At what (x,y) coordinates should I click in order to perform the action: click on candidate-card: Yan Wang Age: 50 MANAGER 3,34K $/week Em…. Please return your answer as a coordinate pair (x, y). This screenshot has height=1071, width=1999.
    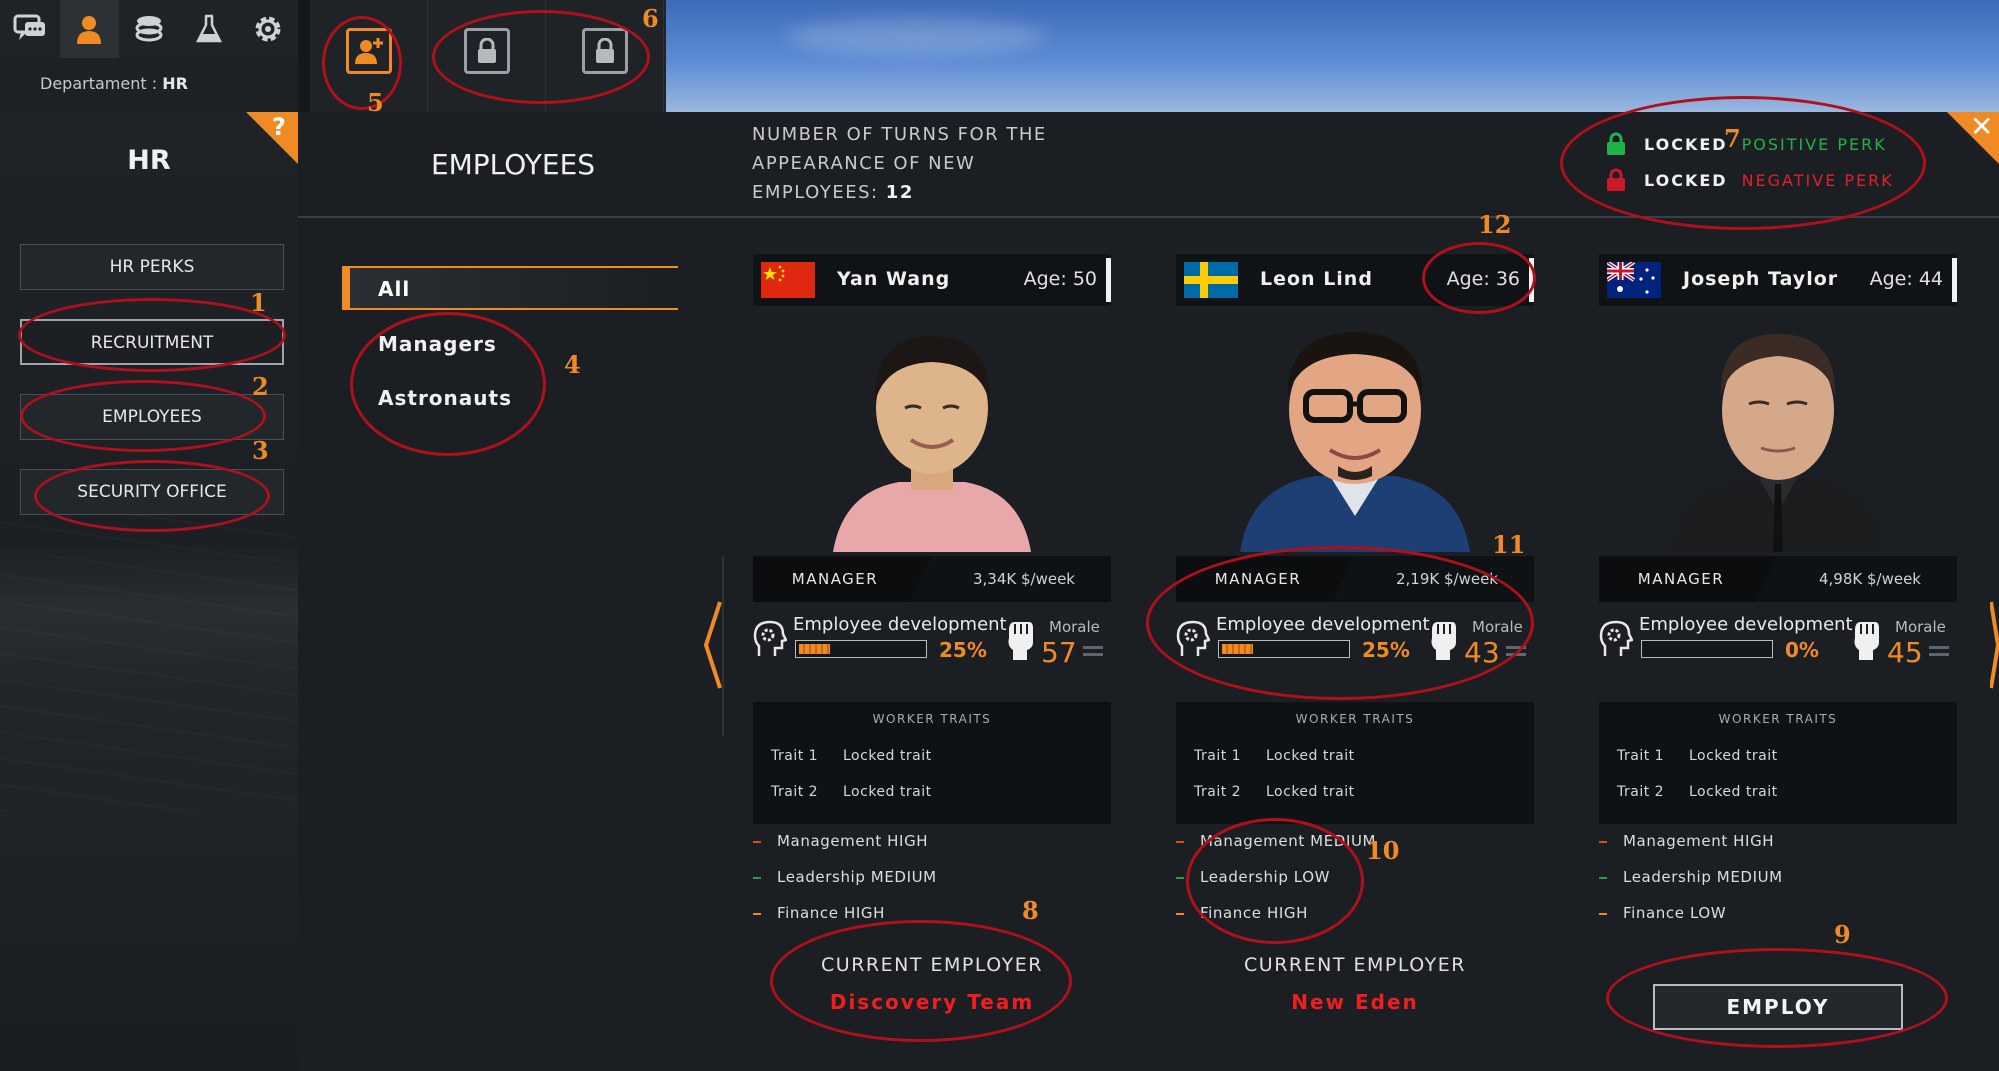
    Looking at the image, I should click on (932, 639).